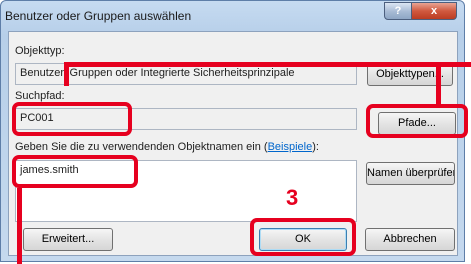 Image resolution: width=471 pixels, height=264 pixels. Describe the element at coordinates (75, 171) in the screenshot. I see `object-name-highlight` at that location.